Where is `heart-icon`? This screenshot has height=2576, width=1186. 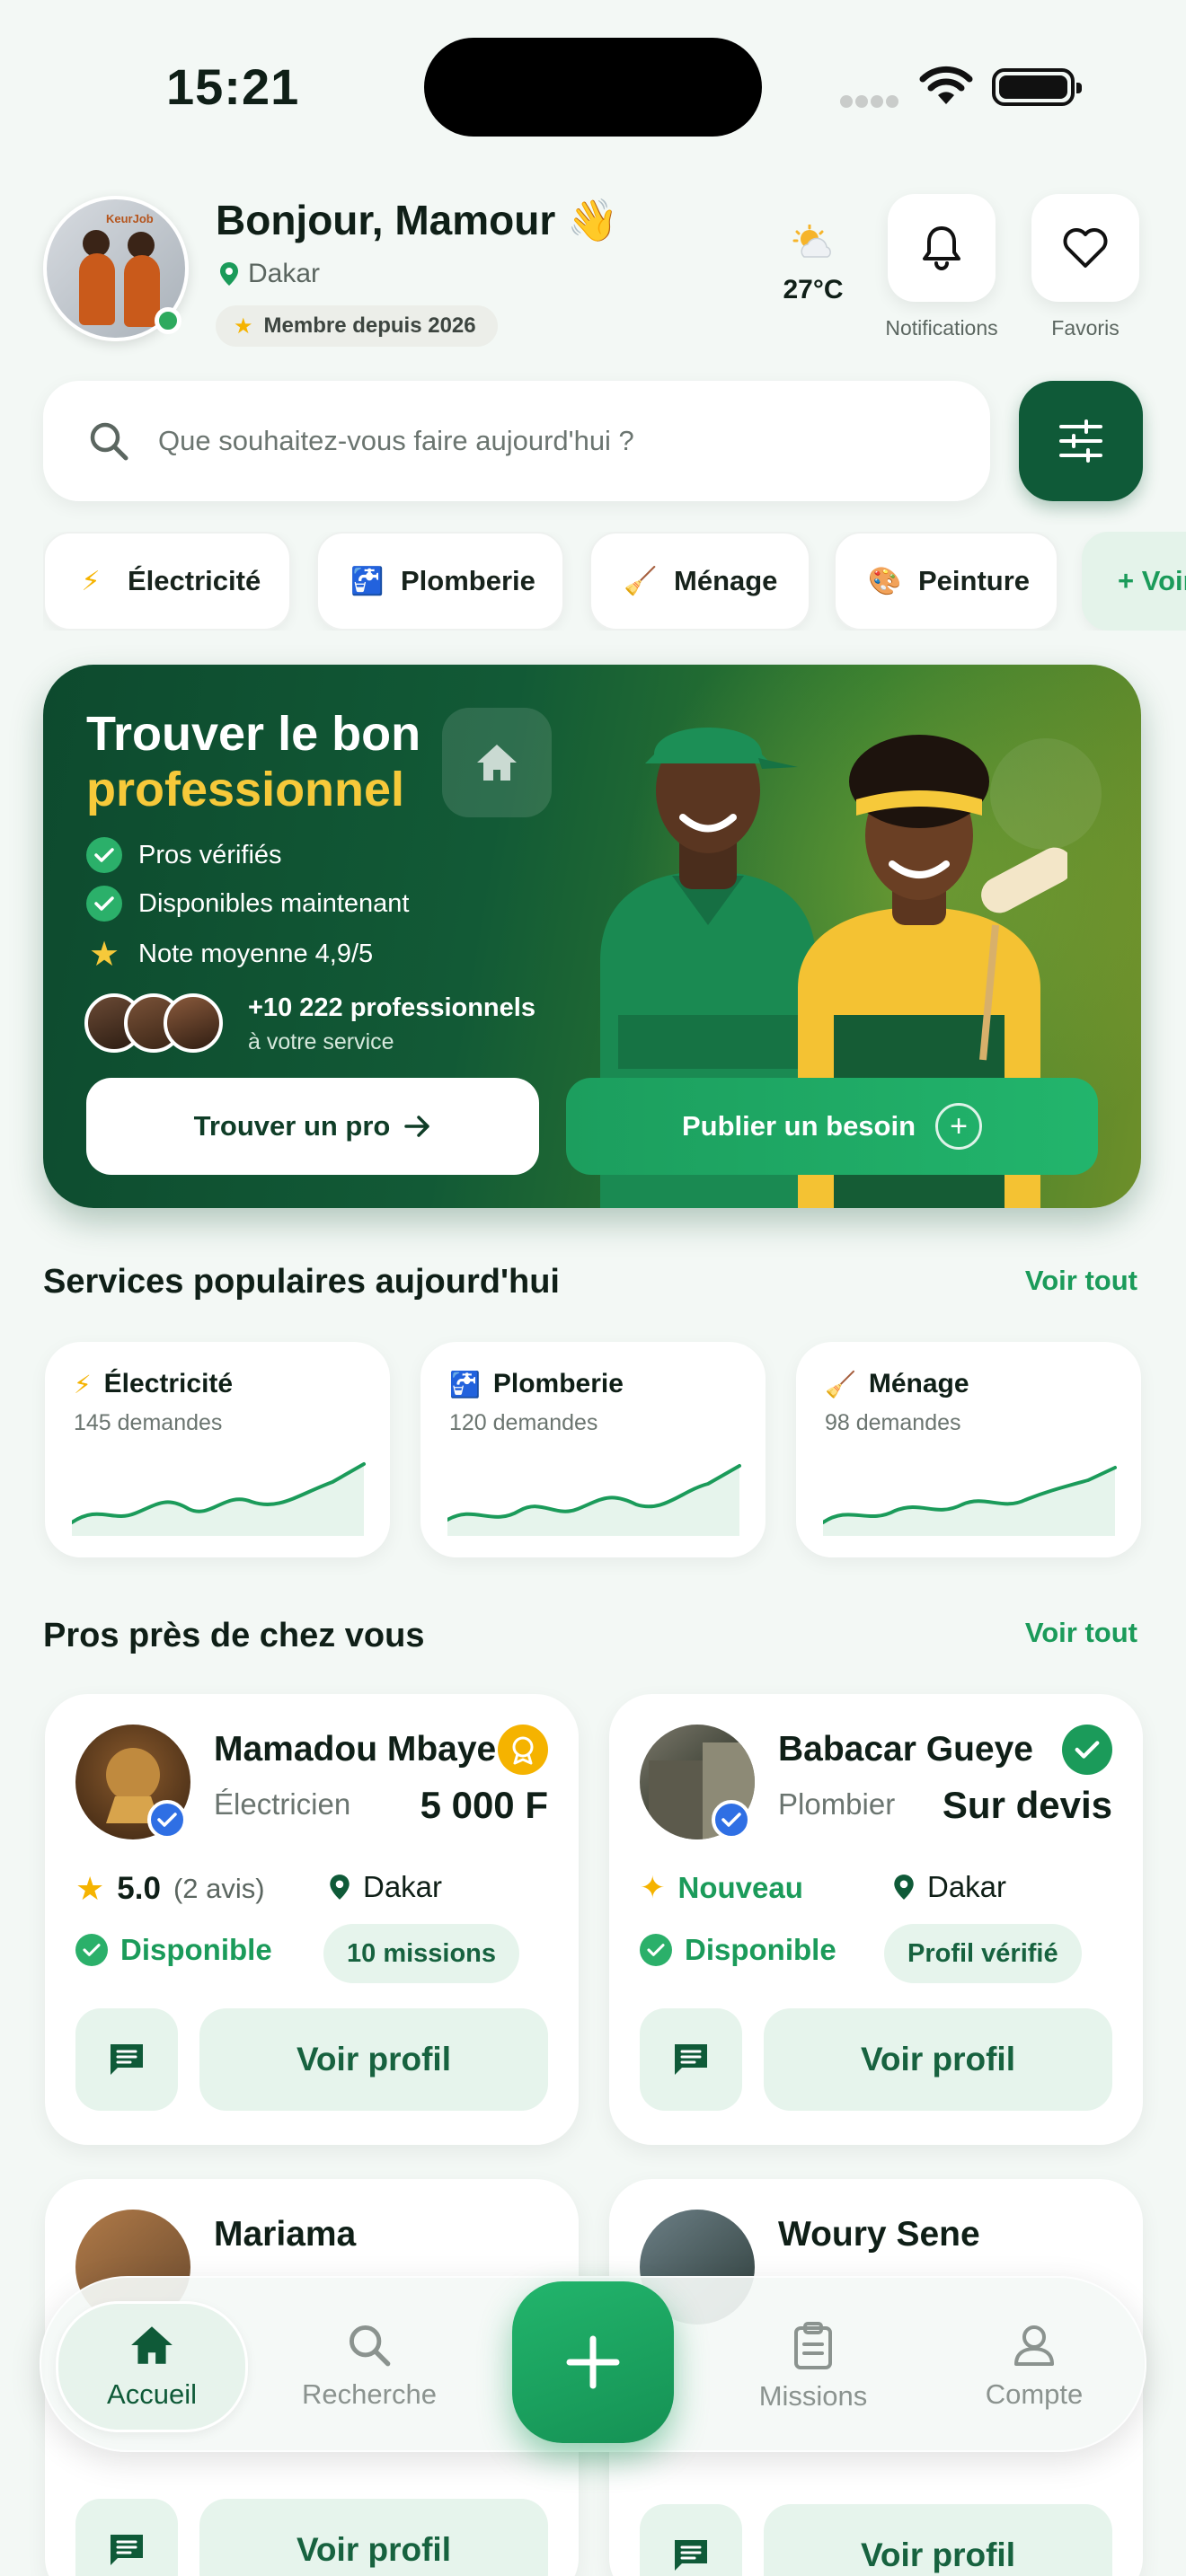 heart-icon is located at coordinates (1085, 248).